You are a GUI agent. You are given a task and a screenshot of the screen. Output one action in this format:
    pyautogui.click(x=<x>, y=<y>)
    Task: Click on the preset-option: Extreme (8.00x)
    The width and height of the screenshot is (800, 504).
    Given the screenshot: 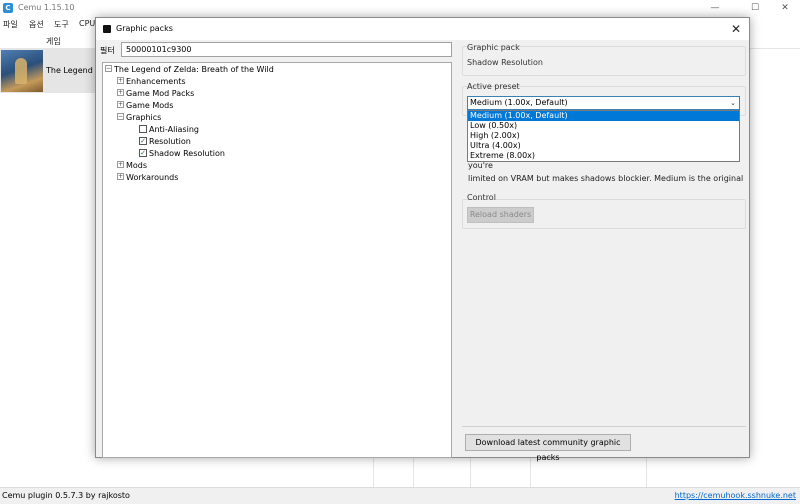 What is the action you would take?
    pyautogui.click(x=603, y=156)
    